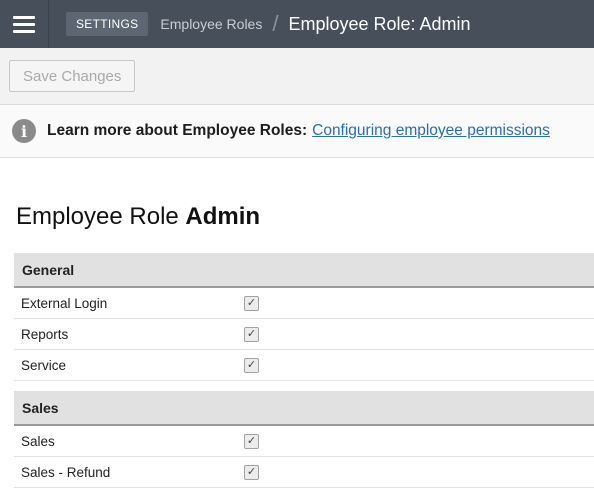 The width and height of the screenshot is (594, 500). I want to click on permission-row: Service ✓, so click(304, 365).